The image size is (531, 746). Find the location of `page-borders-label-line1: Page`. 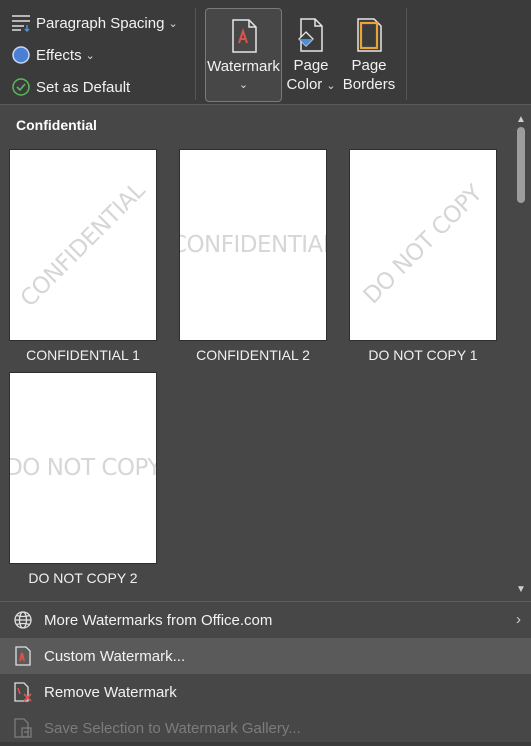

page-borders-label-line1: Page is located at coordinates (369, 65).